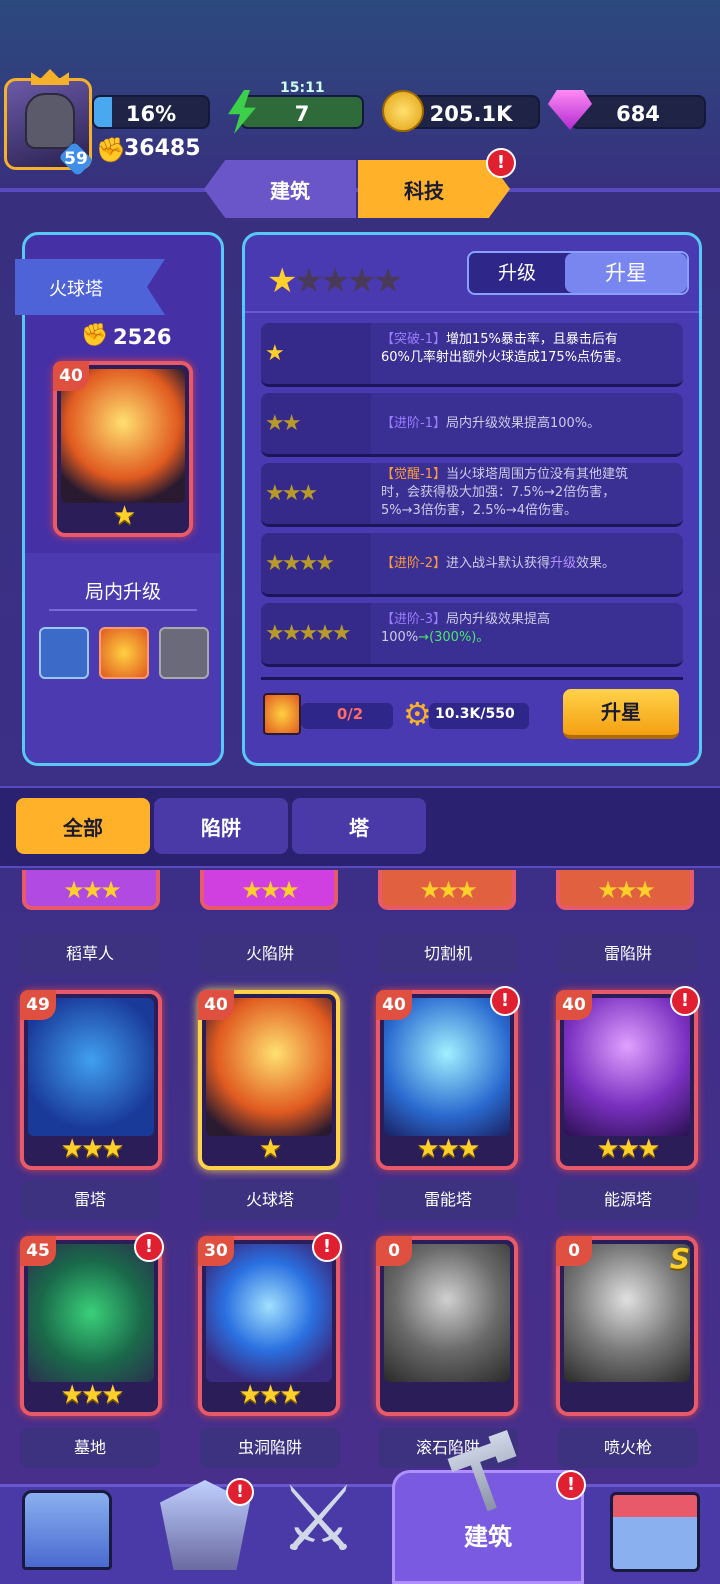 Image resolution: width=720 pixels, height=1584 pixels. I want to click on card-wormhole-trap: 30 ★★★ !, so click(270, 1324).